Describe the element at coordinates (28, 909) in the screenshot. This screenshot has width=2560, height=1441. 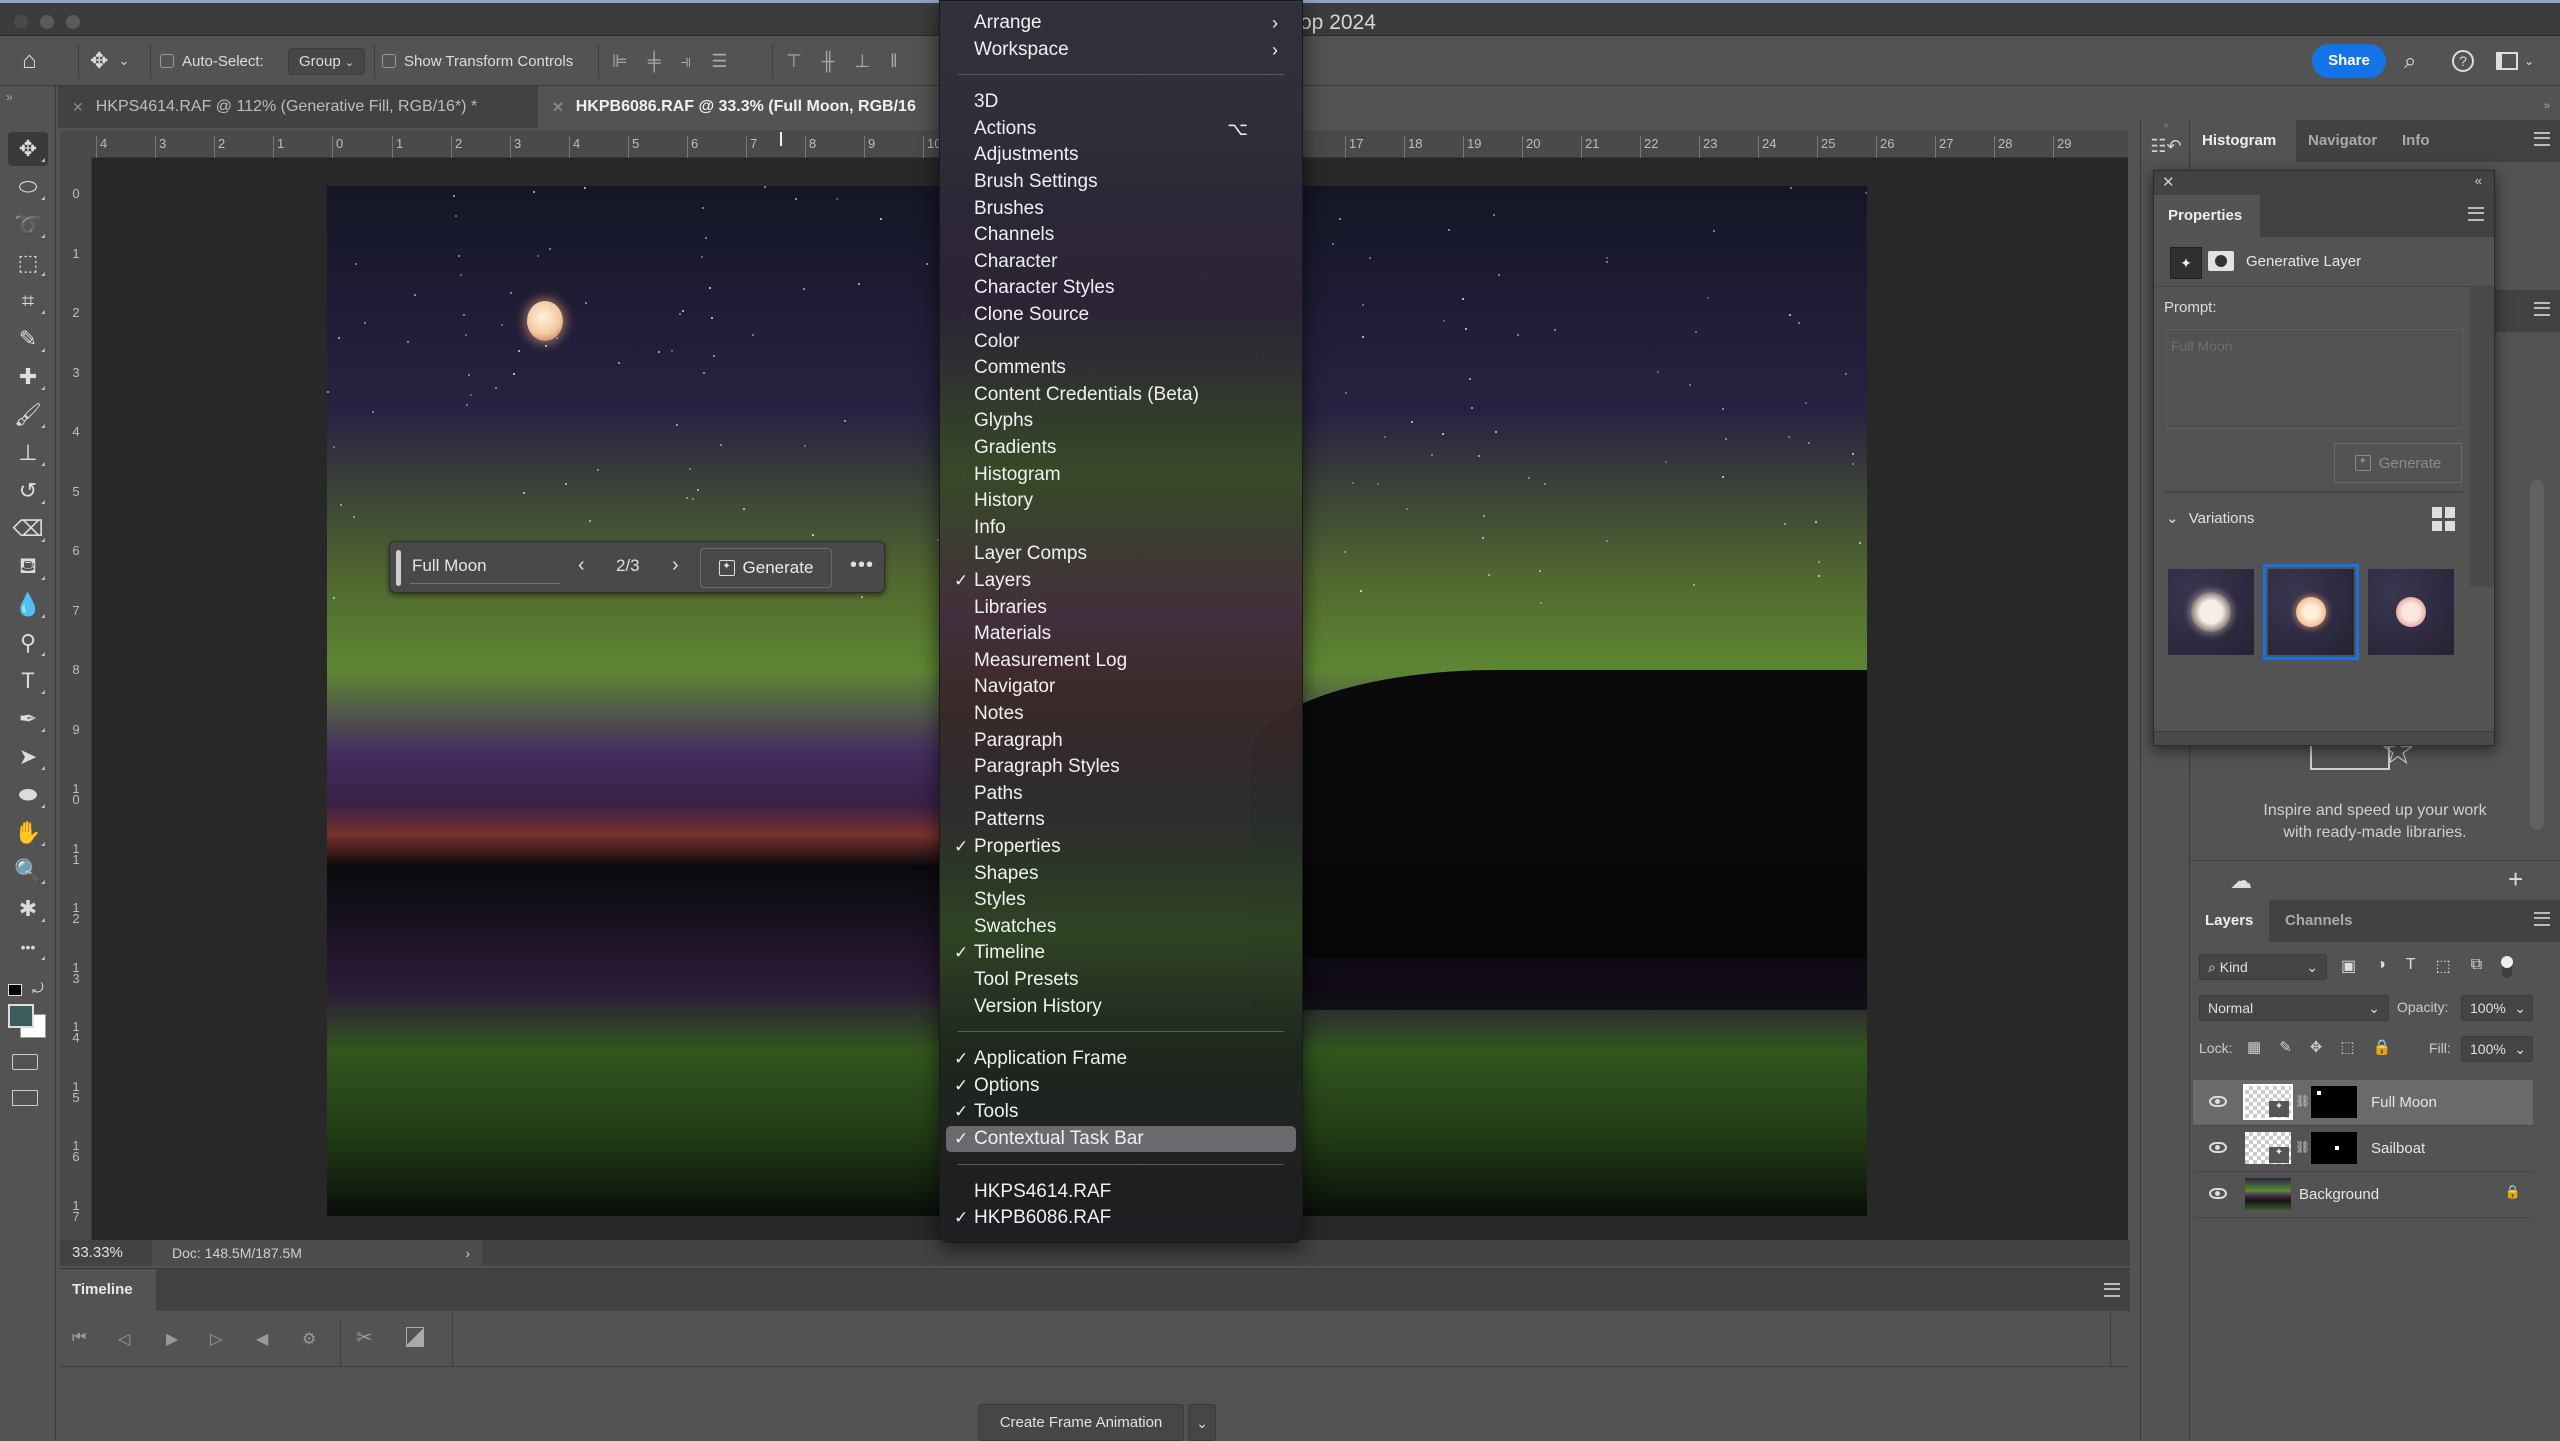
I see `remove-tool: ✱` at that location.